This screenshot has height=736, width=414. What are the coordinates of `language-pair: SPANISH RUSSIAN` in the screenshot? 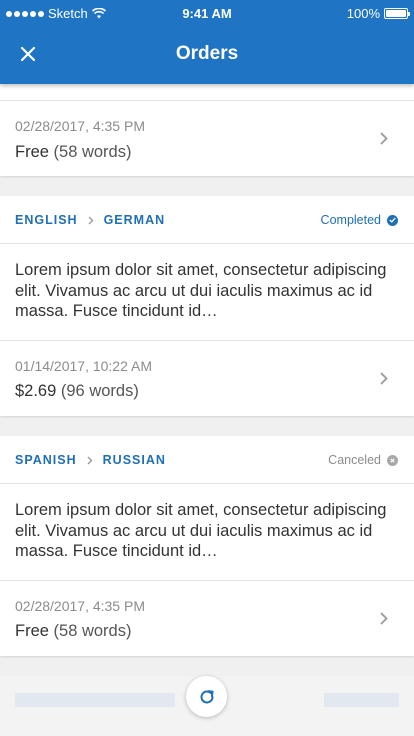 It's located at (90, 460).